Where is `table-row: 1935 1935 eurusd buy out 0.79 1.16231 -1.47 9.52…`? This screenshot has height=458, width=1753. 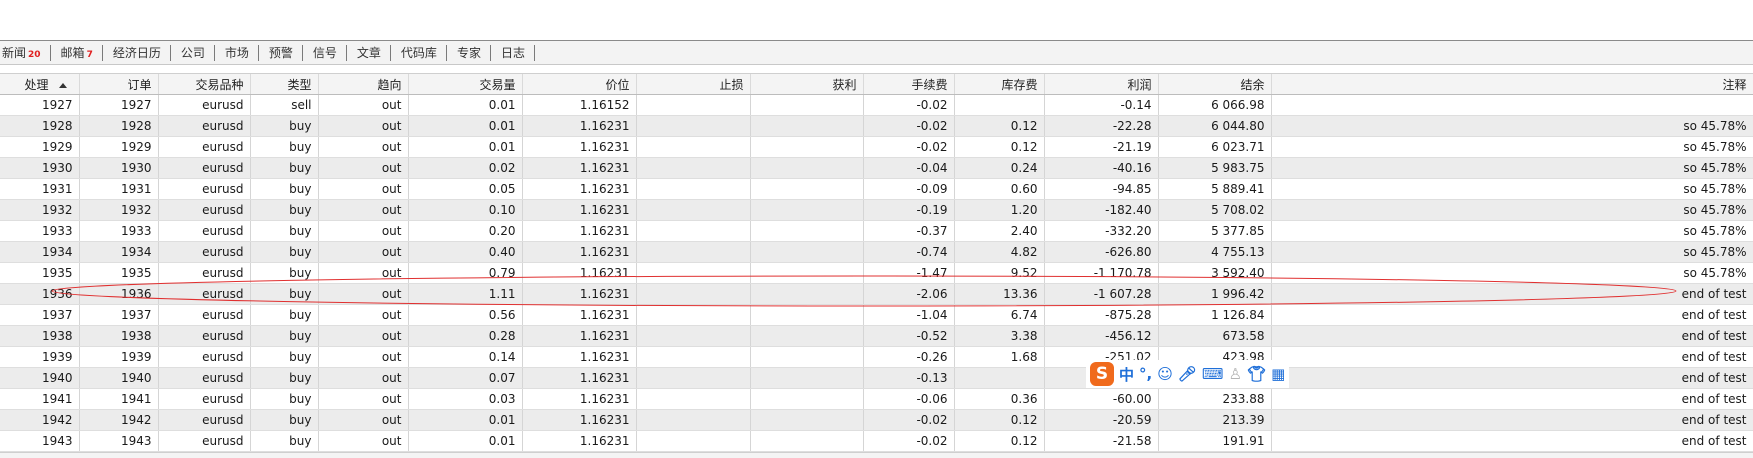
table-row: 1935 1935 eurusd buy out 0.79 1.16231 -1.47 9.52… is located at coordinates (876, 273).